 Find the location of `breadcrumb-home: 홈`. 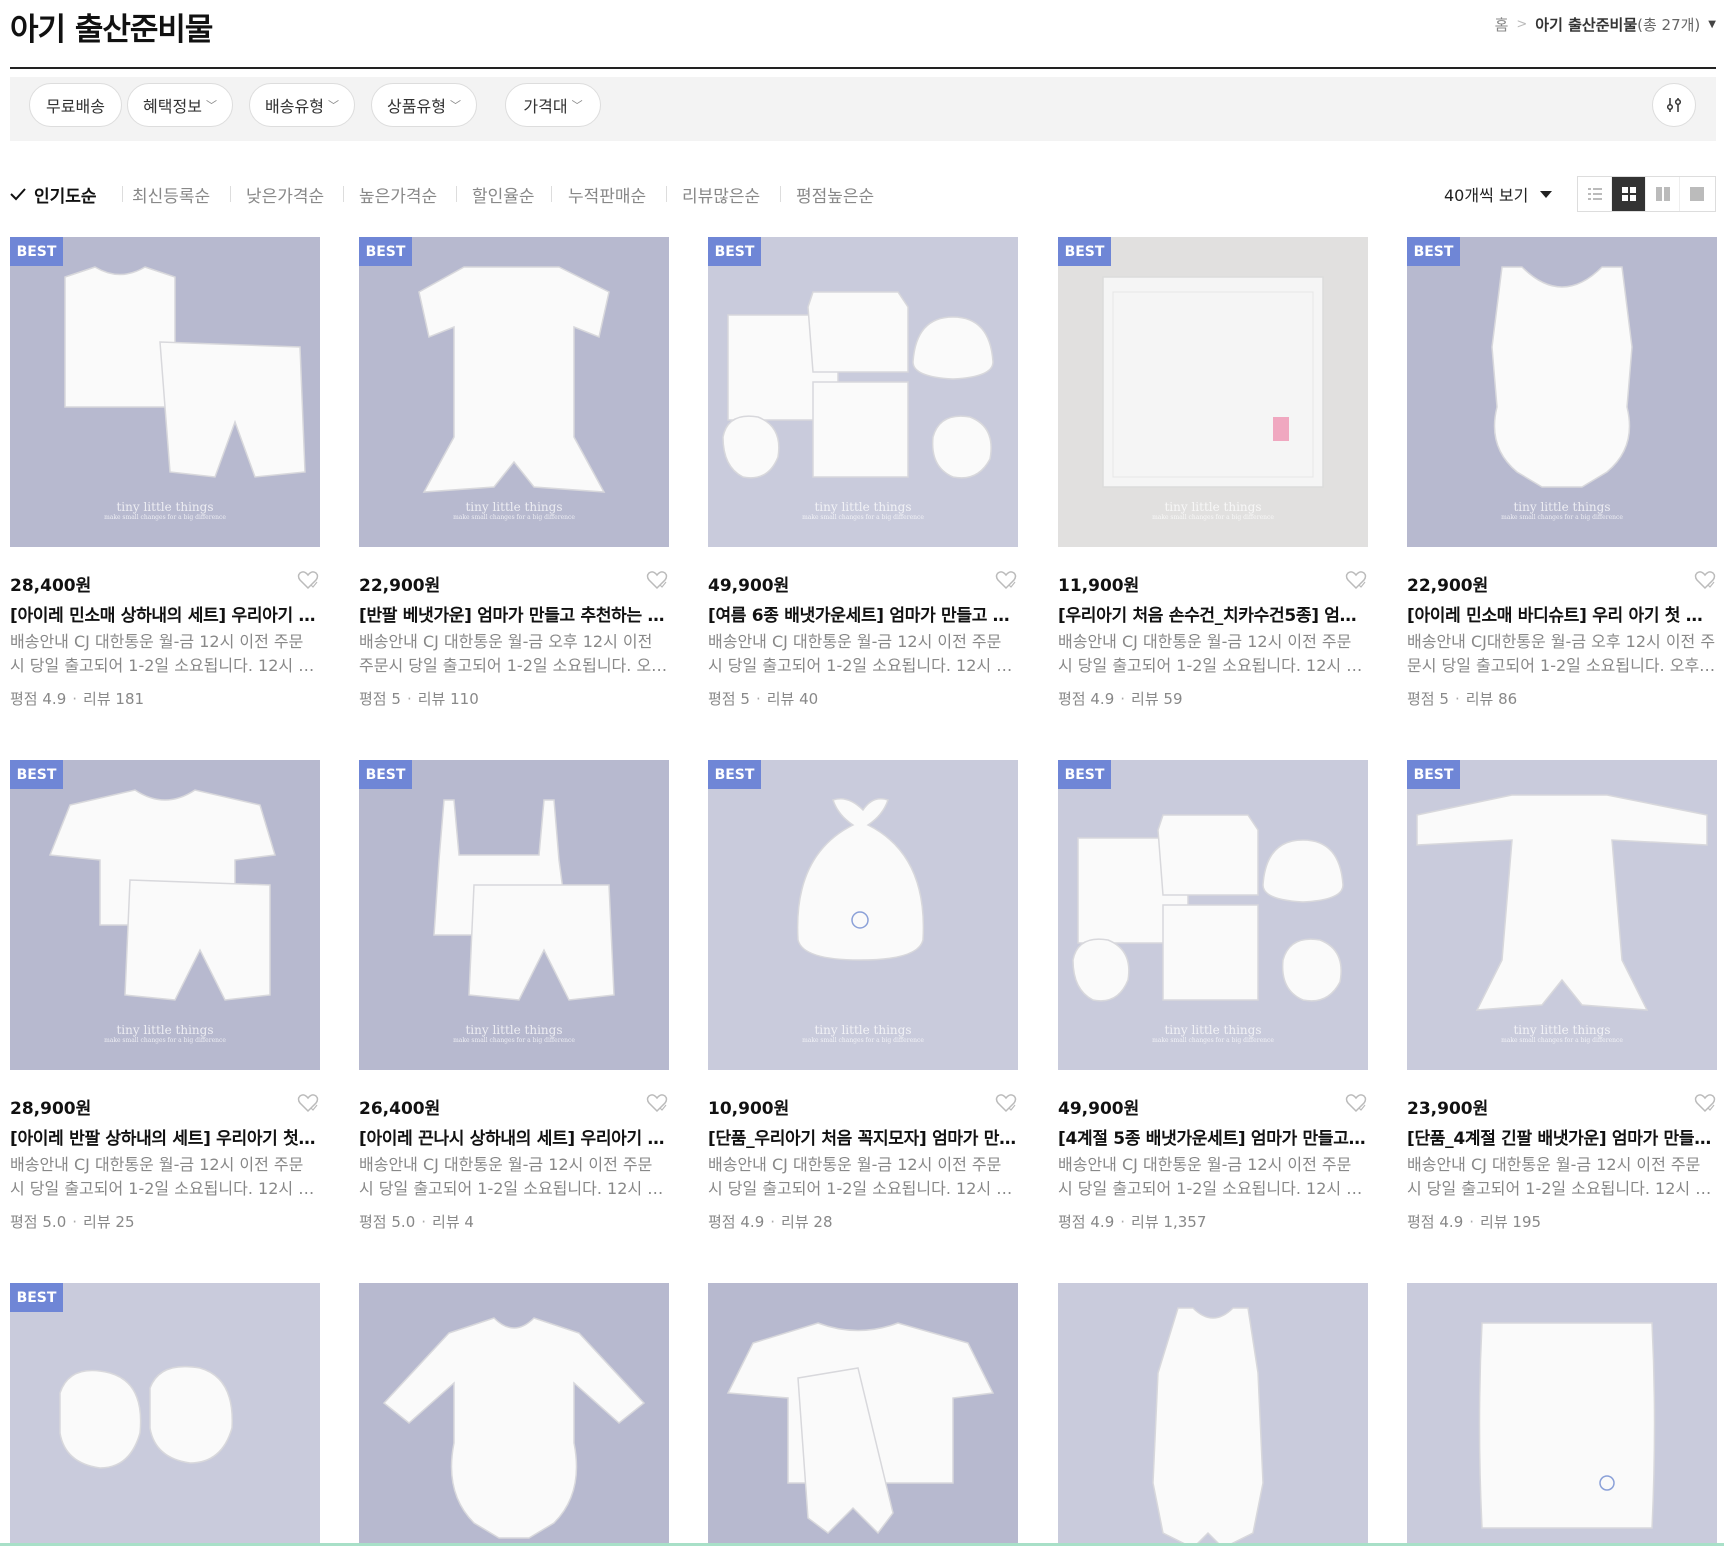

breadcrumb-home: 홈 is located at coordinates (1502, 24).